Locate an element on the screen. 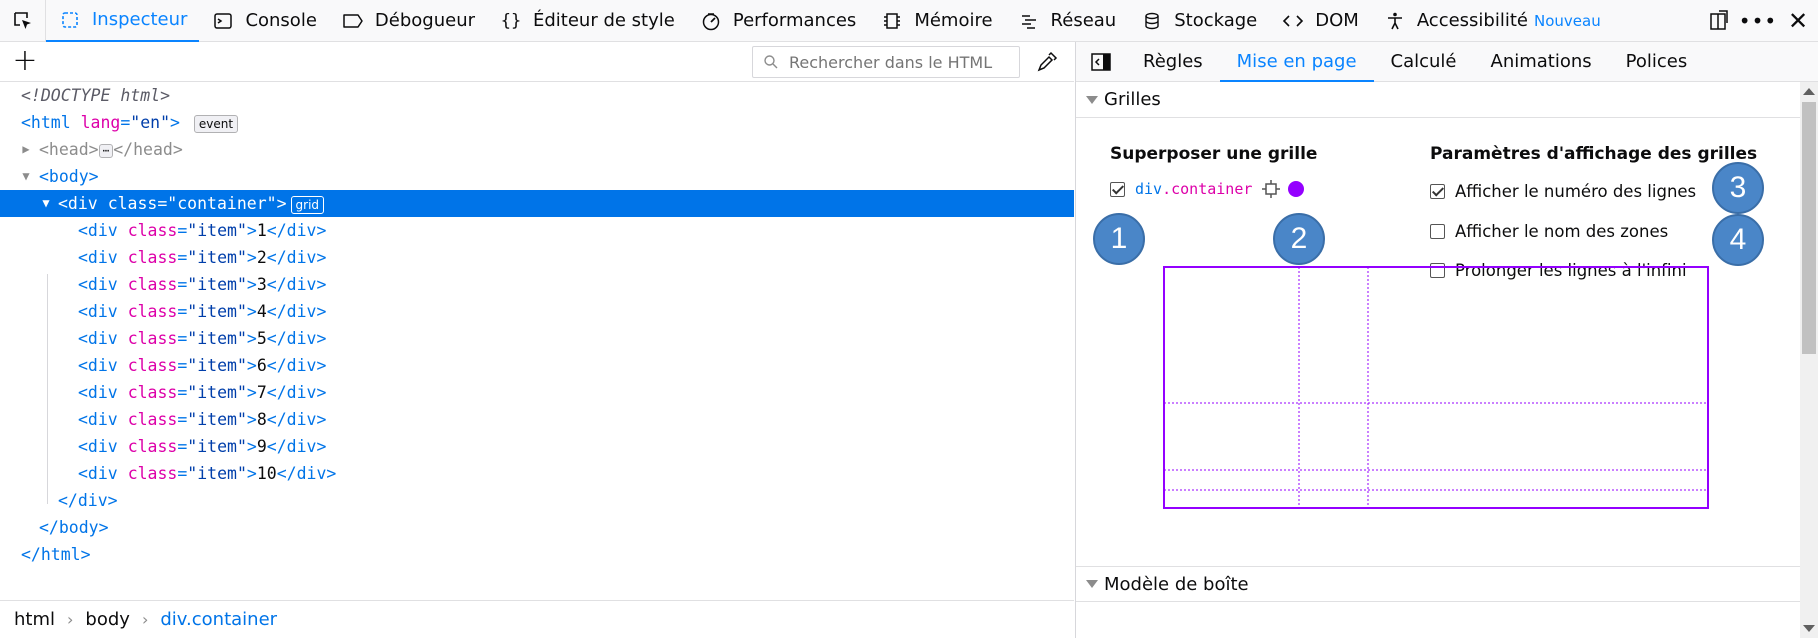 This screenshot has height=638, width=1818. breadcrumb-html: html is located at coordinates (34, 619).